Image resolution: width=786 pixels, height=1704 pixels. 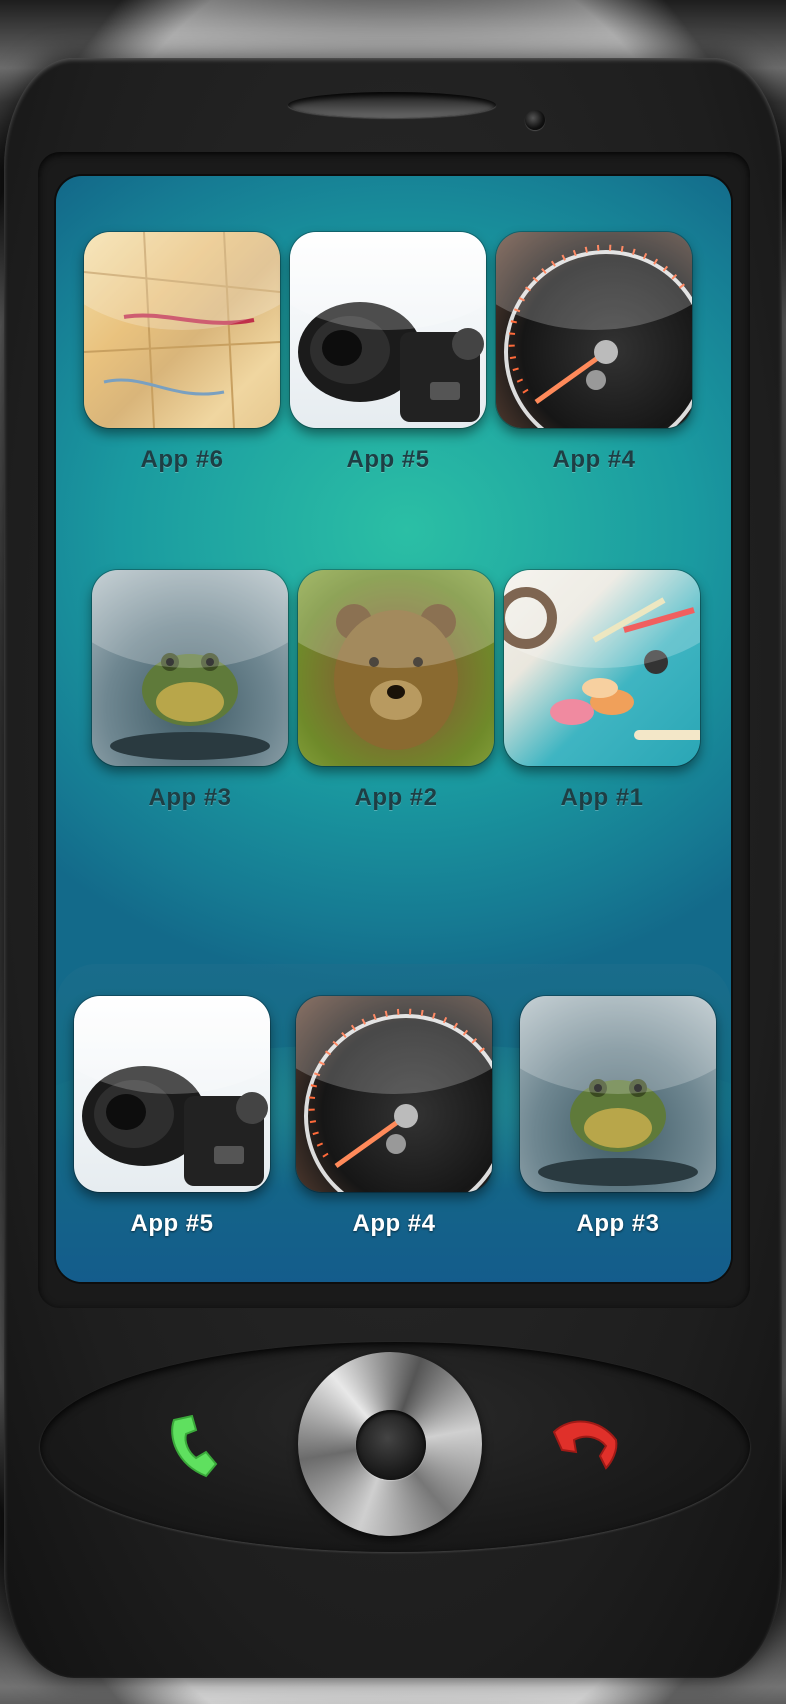 I want to click on end-call-icon, so click(x=585, y=1445).